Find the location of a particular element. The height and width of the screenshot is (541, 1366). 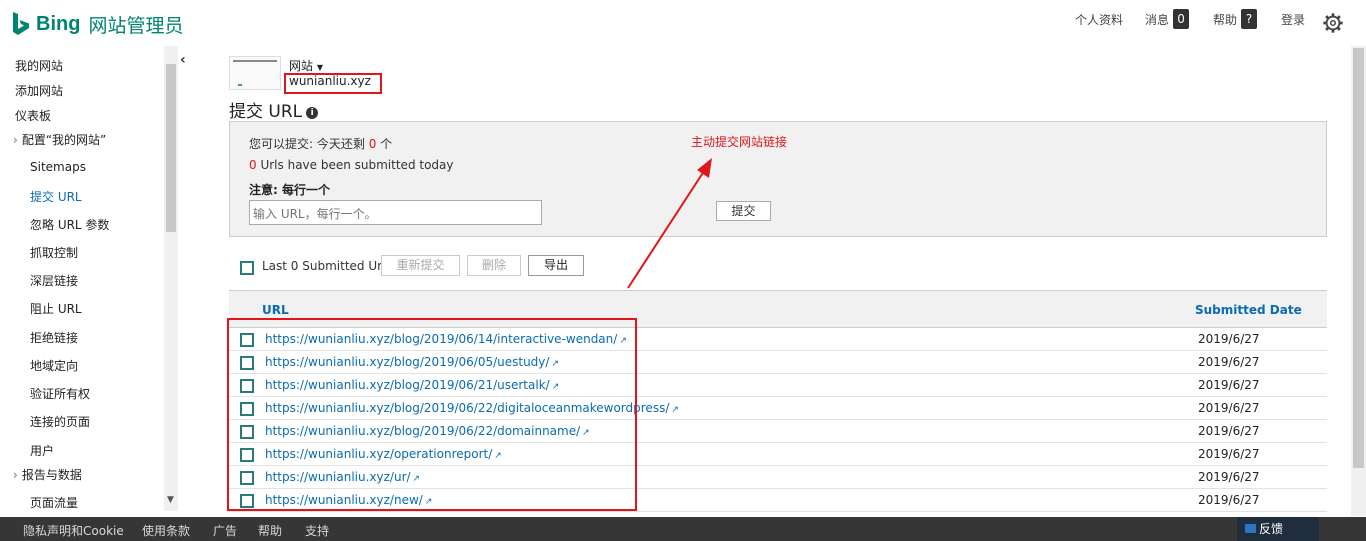

quota-count: 0 is located at coordinates (372, 144).